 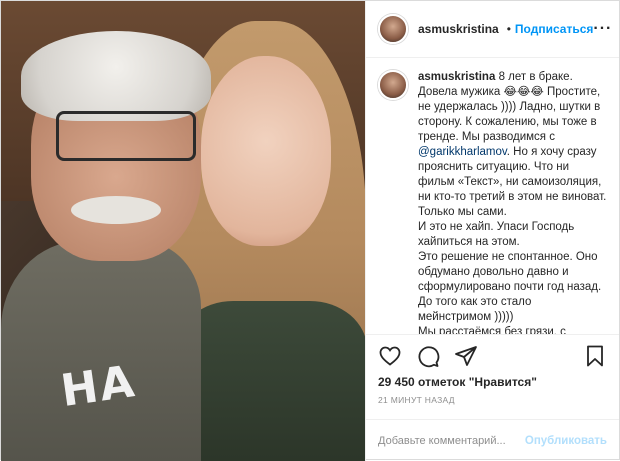 What do you see at coordinates (390, 356) in the screenshot?
I see `heart-icon` at bounding box center [390, 356].